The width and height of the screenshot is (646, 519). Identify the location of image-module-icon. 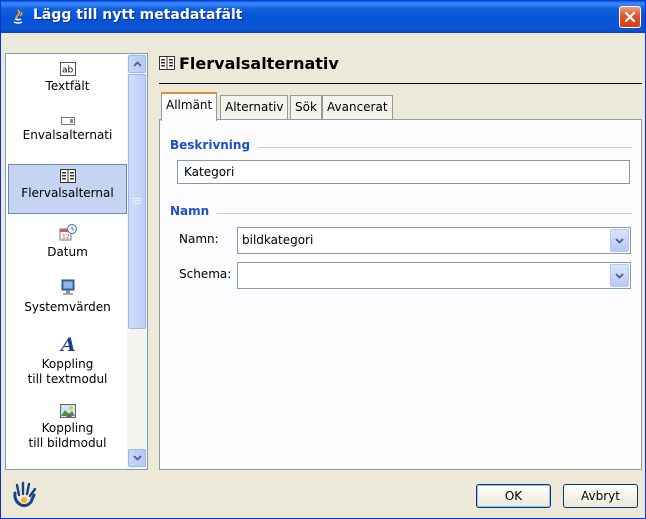
(67, 411).